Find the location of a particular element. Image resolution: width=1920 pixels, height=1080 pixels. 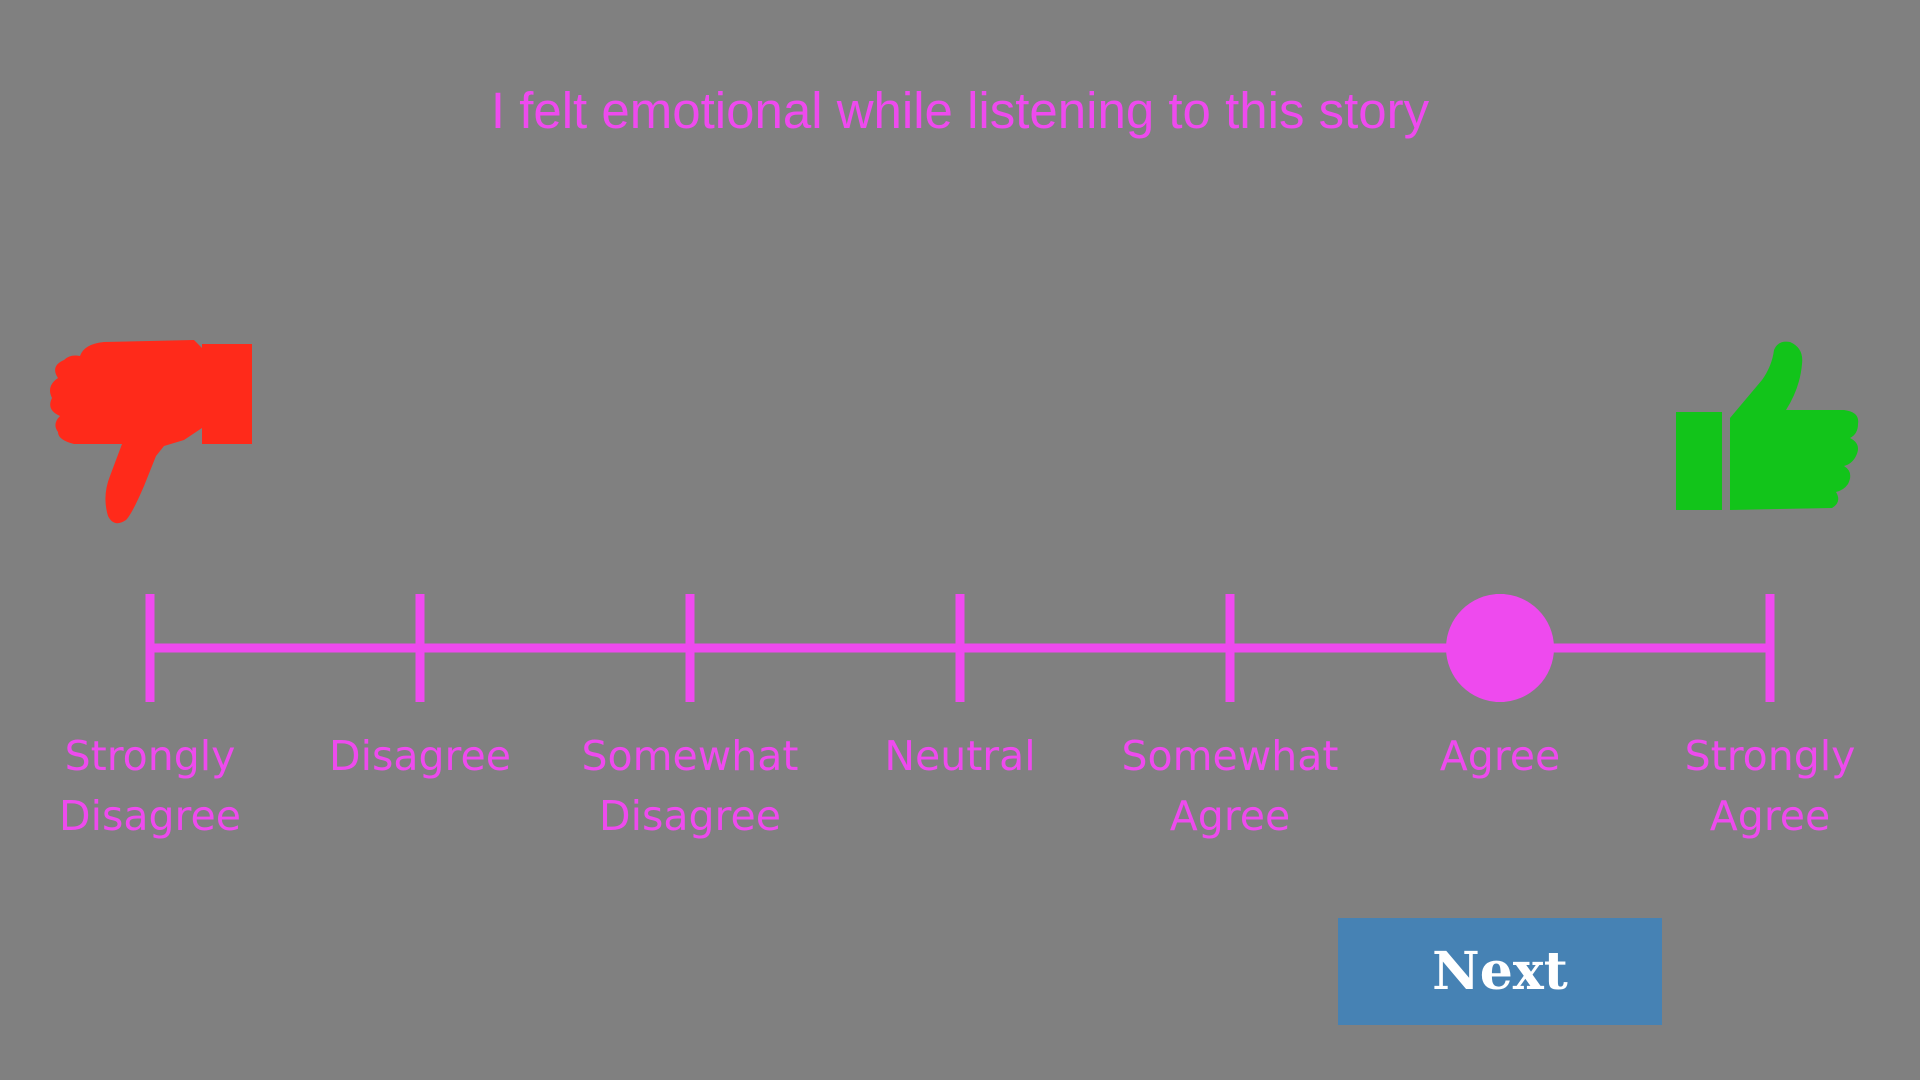

scale-option-label: Agree is located at coordinates (1500, 756).